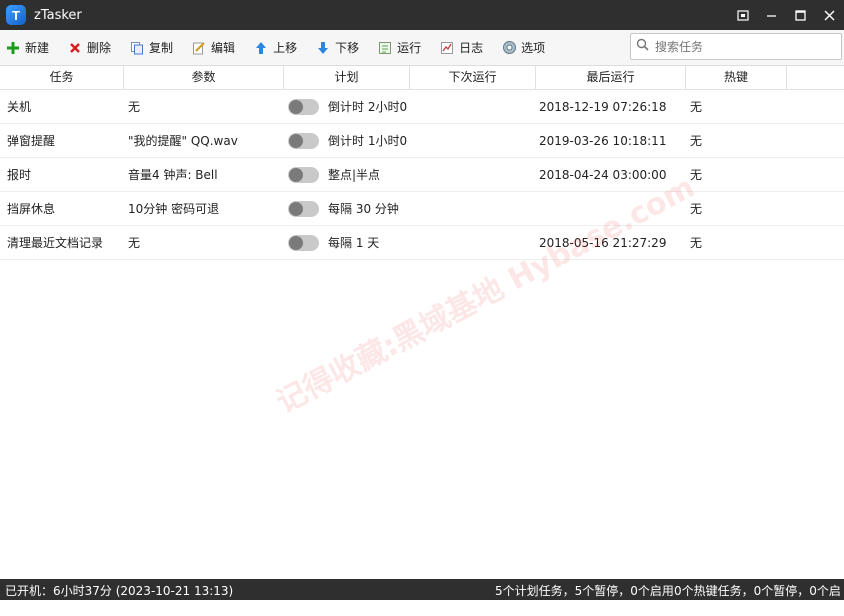 The image size is (844, 616). What do you see at coordinates (473, 77) in the screenshot?
I see `column-header-next-run: 下次运行` at bounding box center [473, 77].